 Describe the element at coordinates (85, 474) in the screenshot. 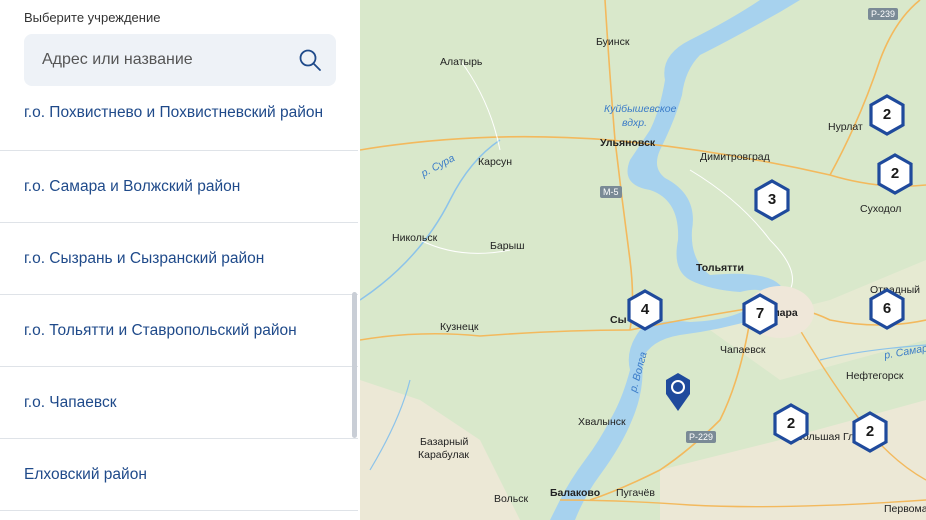

I see `list-item-label: Елховский район` at that location.